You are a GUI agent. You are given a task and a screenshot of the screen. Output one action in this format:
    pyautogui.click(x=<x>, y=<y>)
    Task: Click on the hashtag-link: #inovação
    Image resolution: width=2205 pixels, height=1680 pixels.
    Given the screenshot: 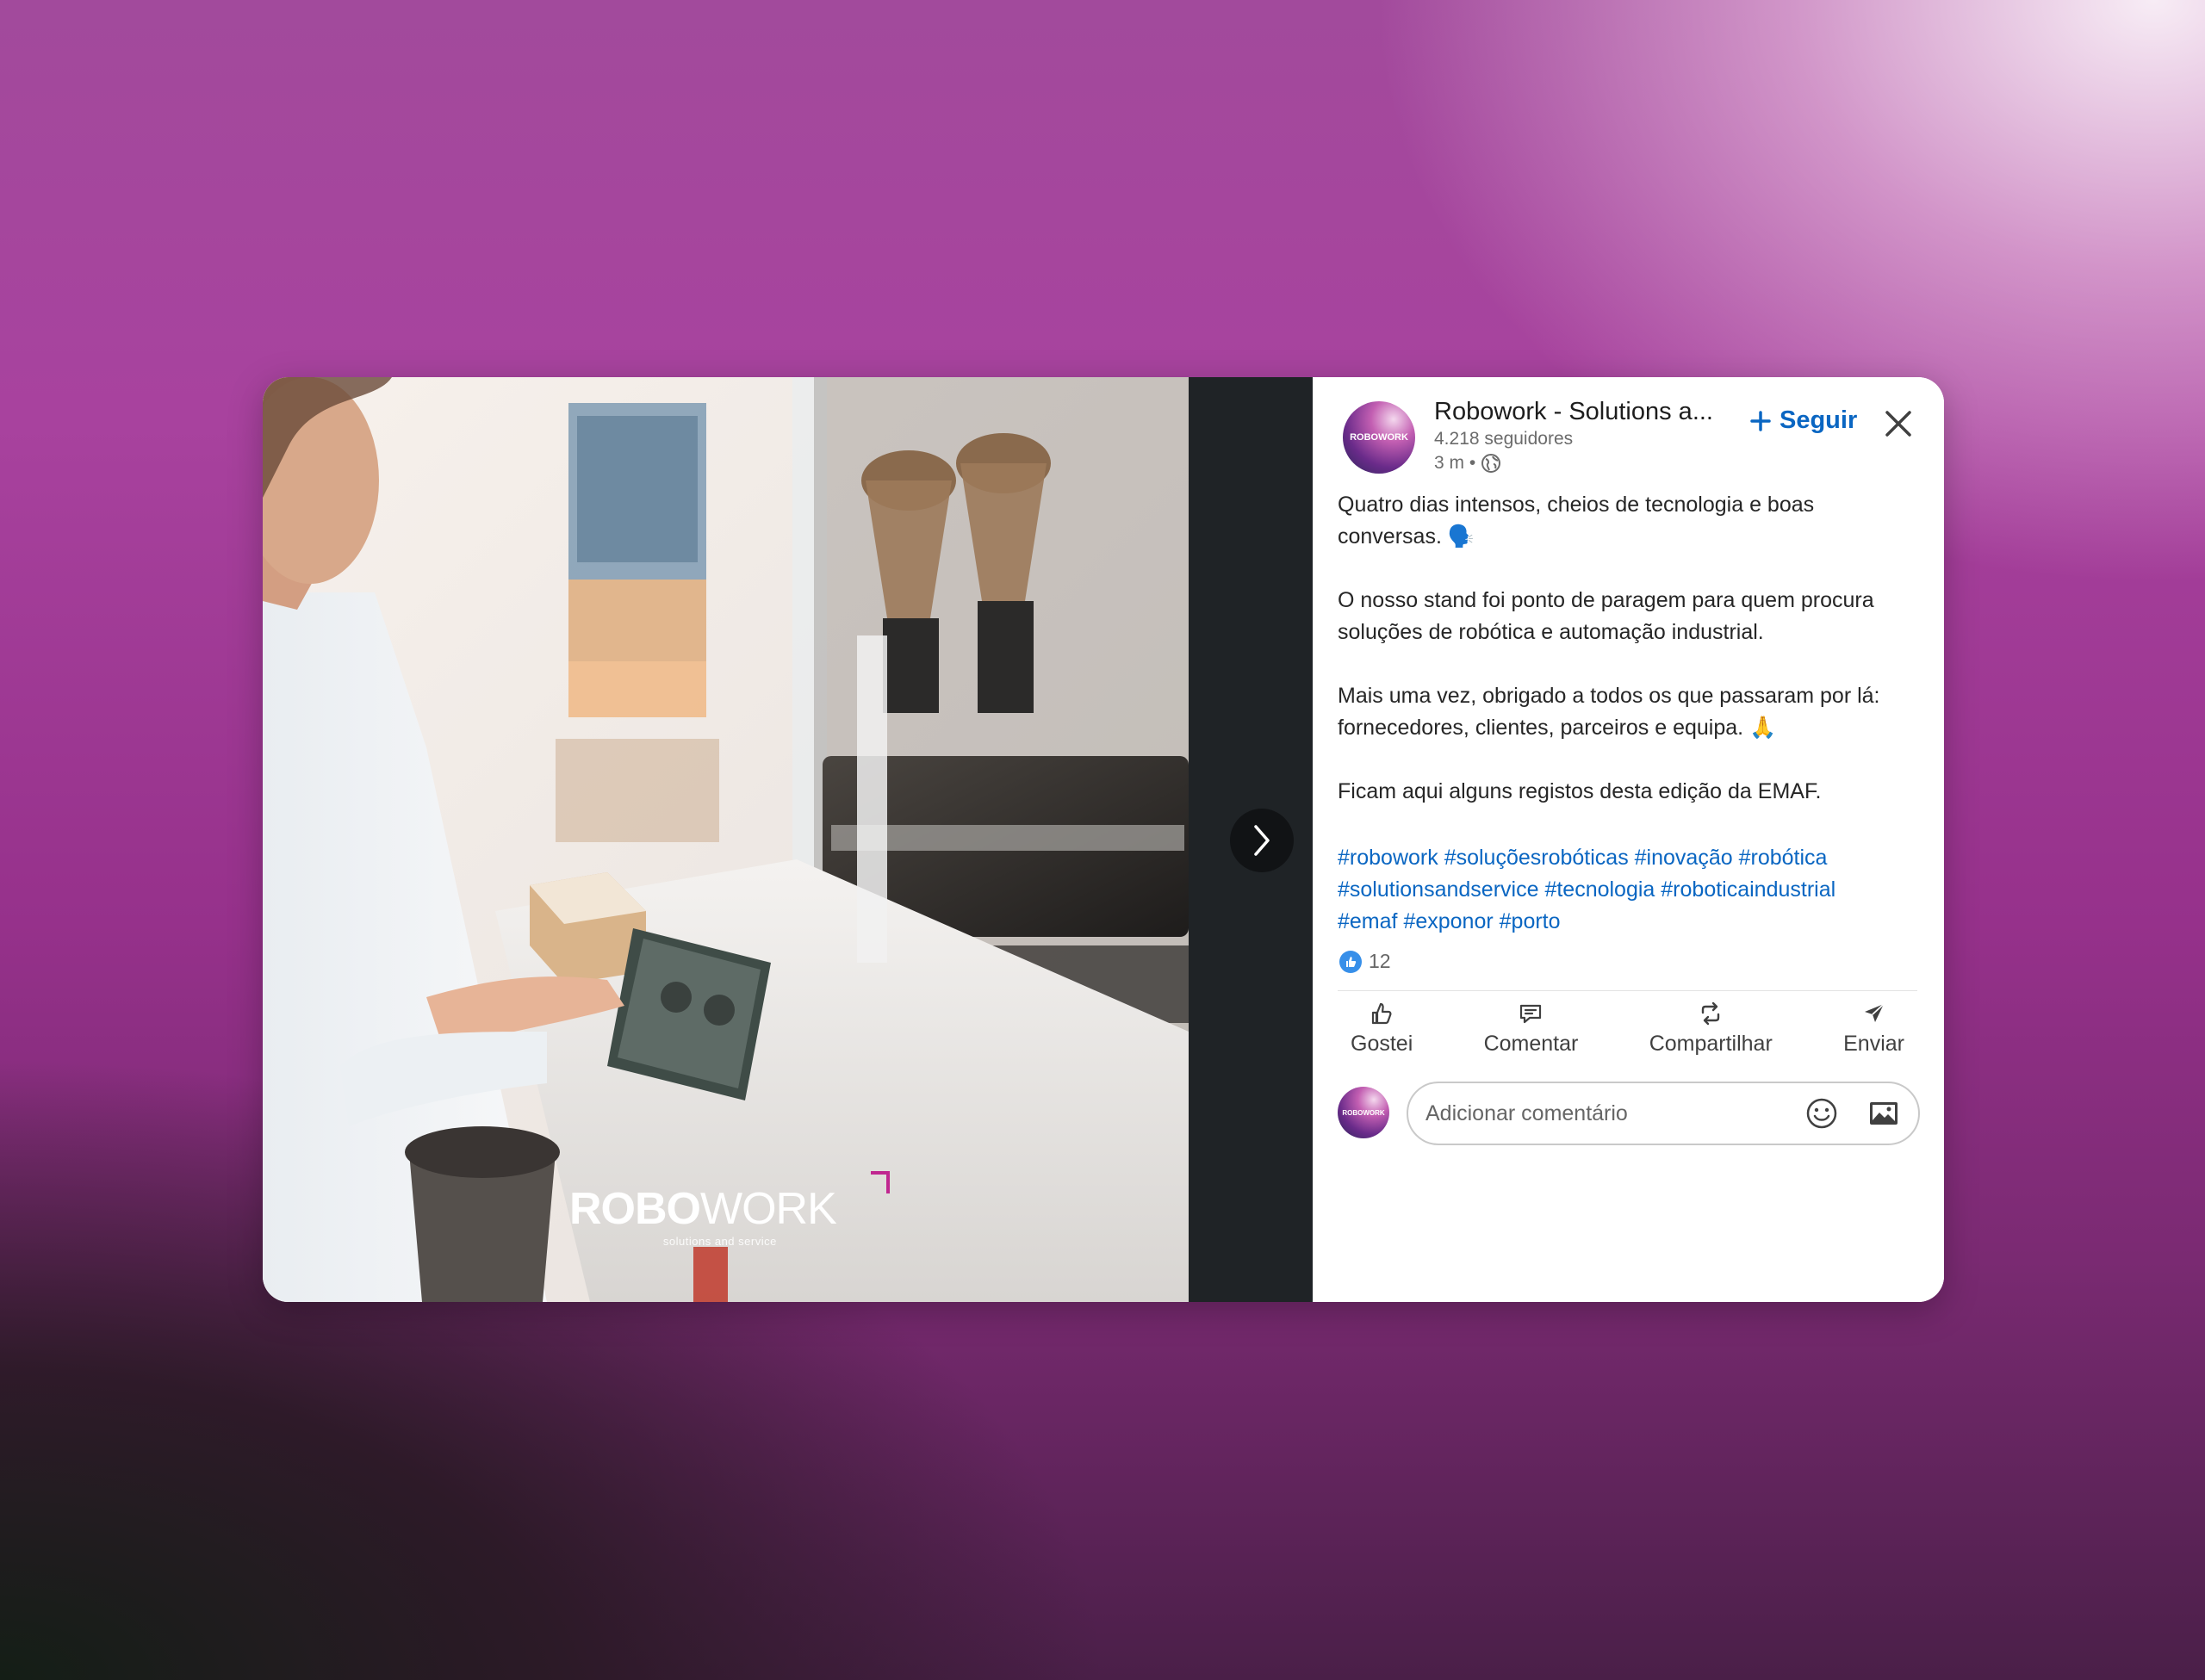 What is the action you would take?
    pyautogui.click(x=1684, y=858)
    